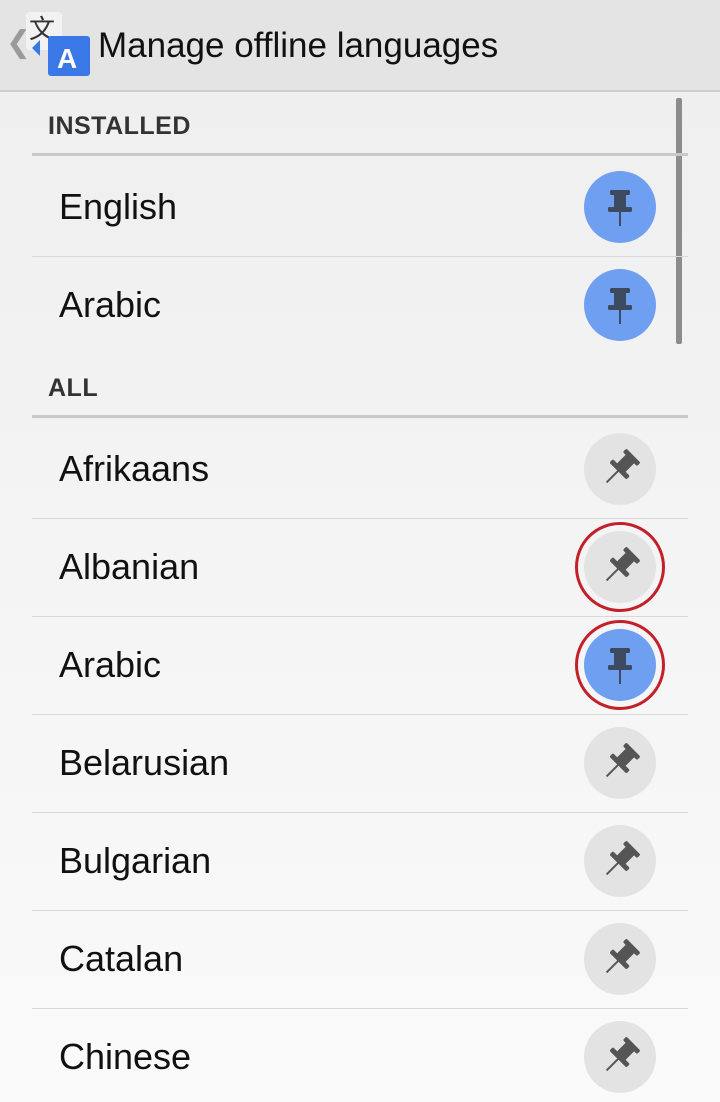  What do you see at coordinates (144, 762) in the screenshot?
I see `language-label: Belarusian` at bounding box center [144, 762].